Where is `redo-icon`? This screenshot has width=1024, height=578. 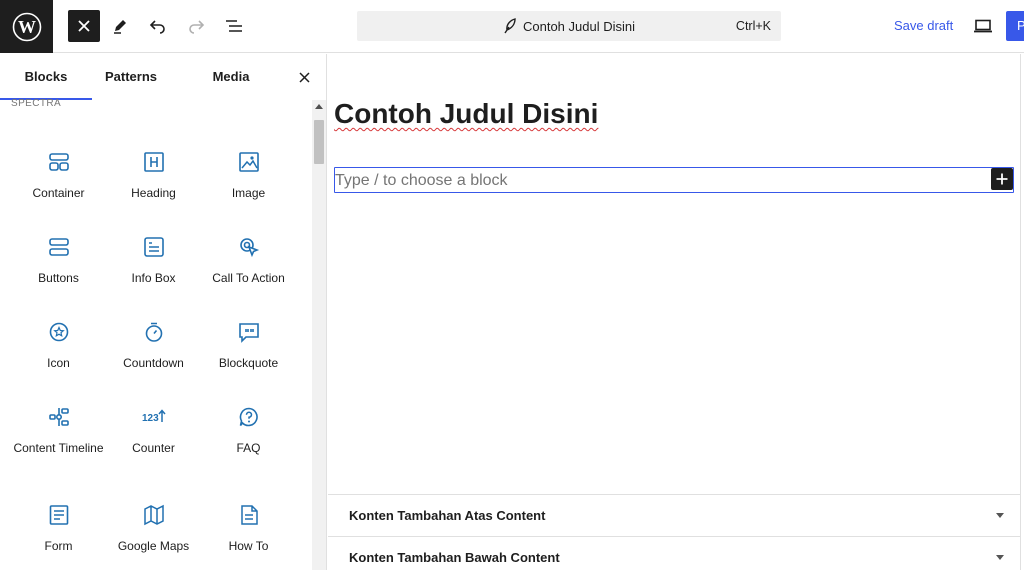
redo-icon is located at coordinates (197, 27).